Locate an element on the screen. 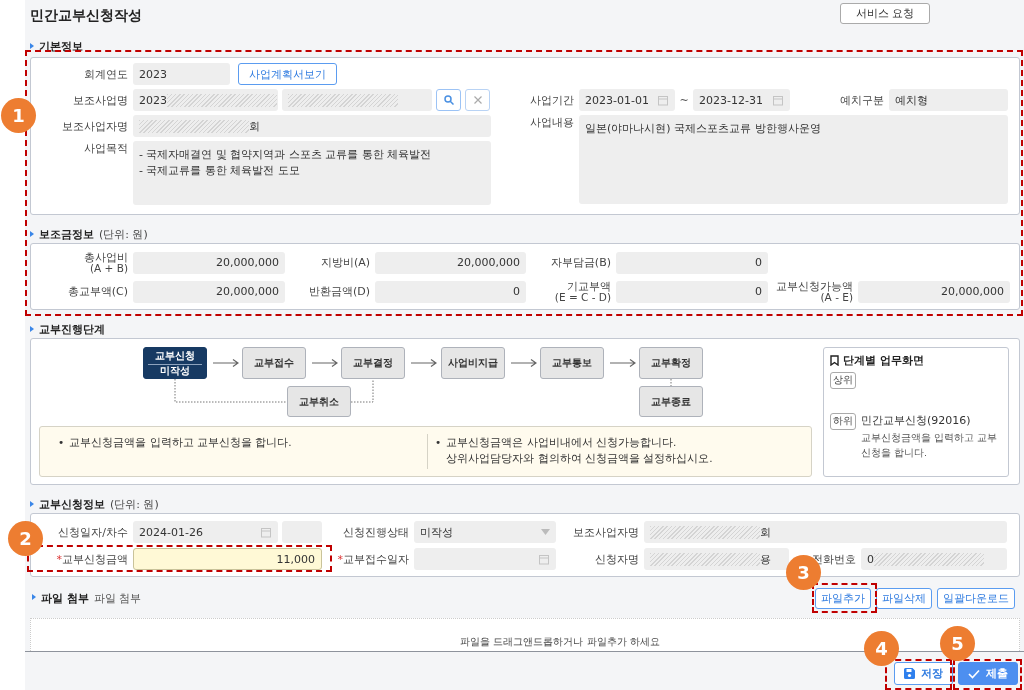  input-field: 용 is located at coordinates (716, 559).